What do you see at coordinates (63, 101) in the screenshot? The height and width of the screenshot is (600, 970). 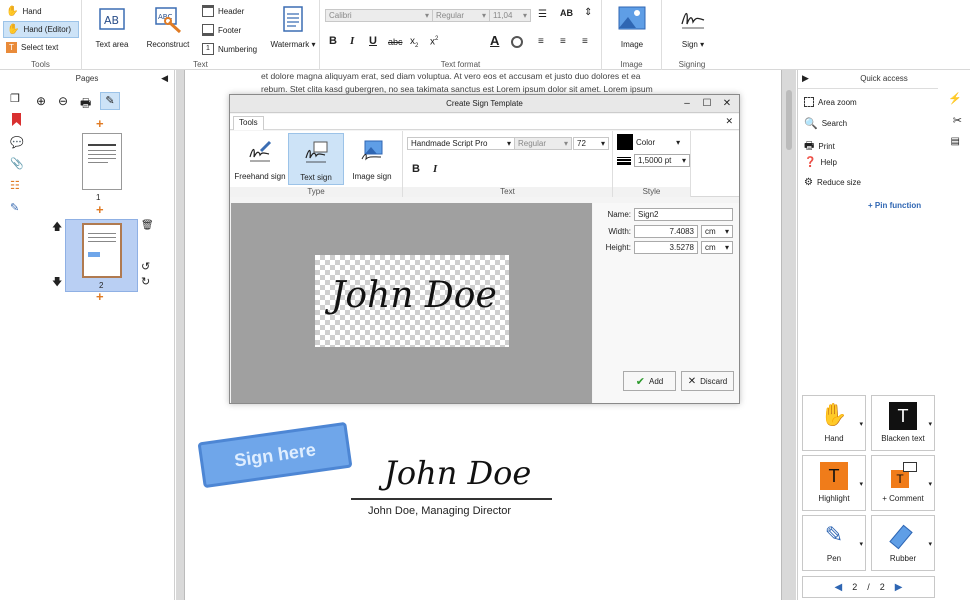 I see `zoom-out-icon: ⊖` at bounding box center [63, 101].